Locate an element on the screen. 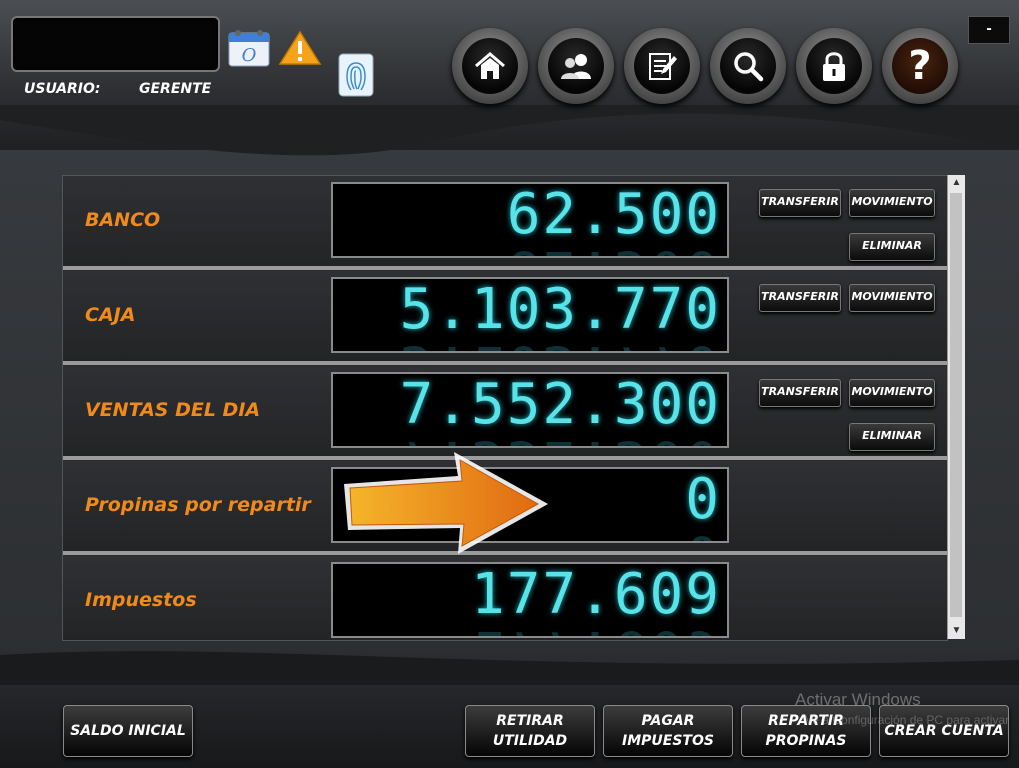  arrow-pointer-icon is located at coordinates (446, 503).